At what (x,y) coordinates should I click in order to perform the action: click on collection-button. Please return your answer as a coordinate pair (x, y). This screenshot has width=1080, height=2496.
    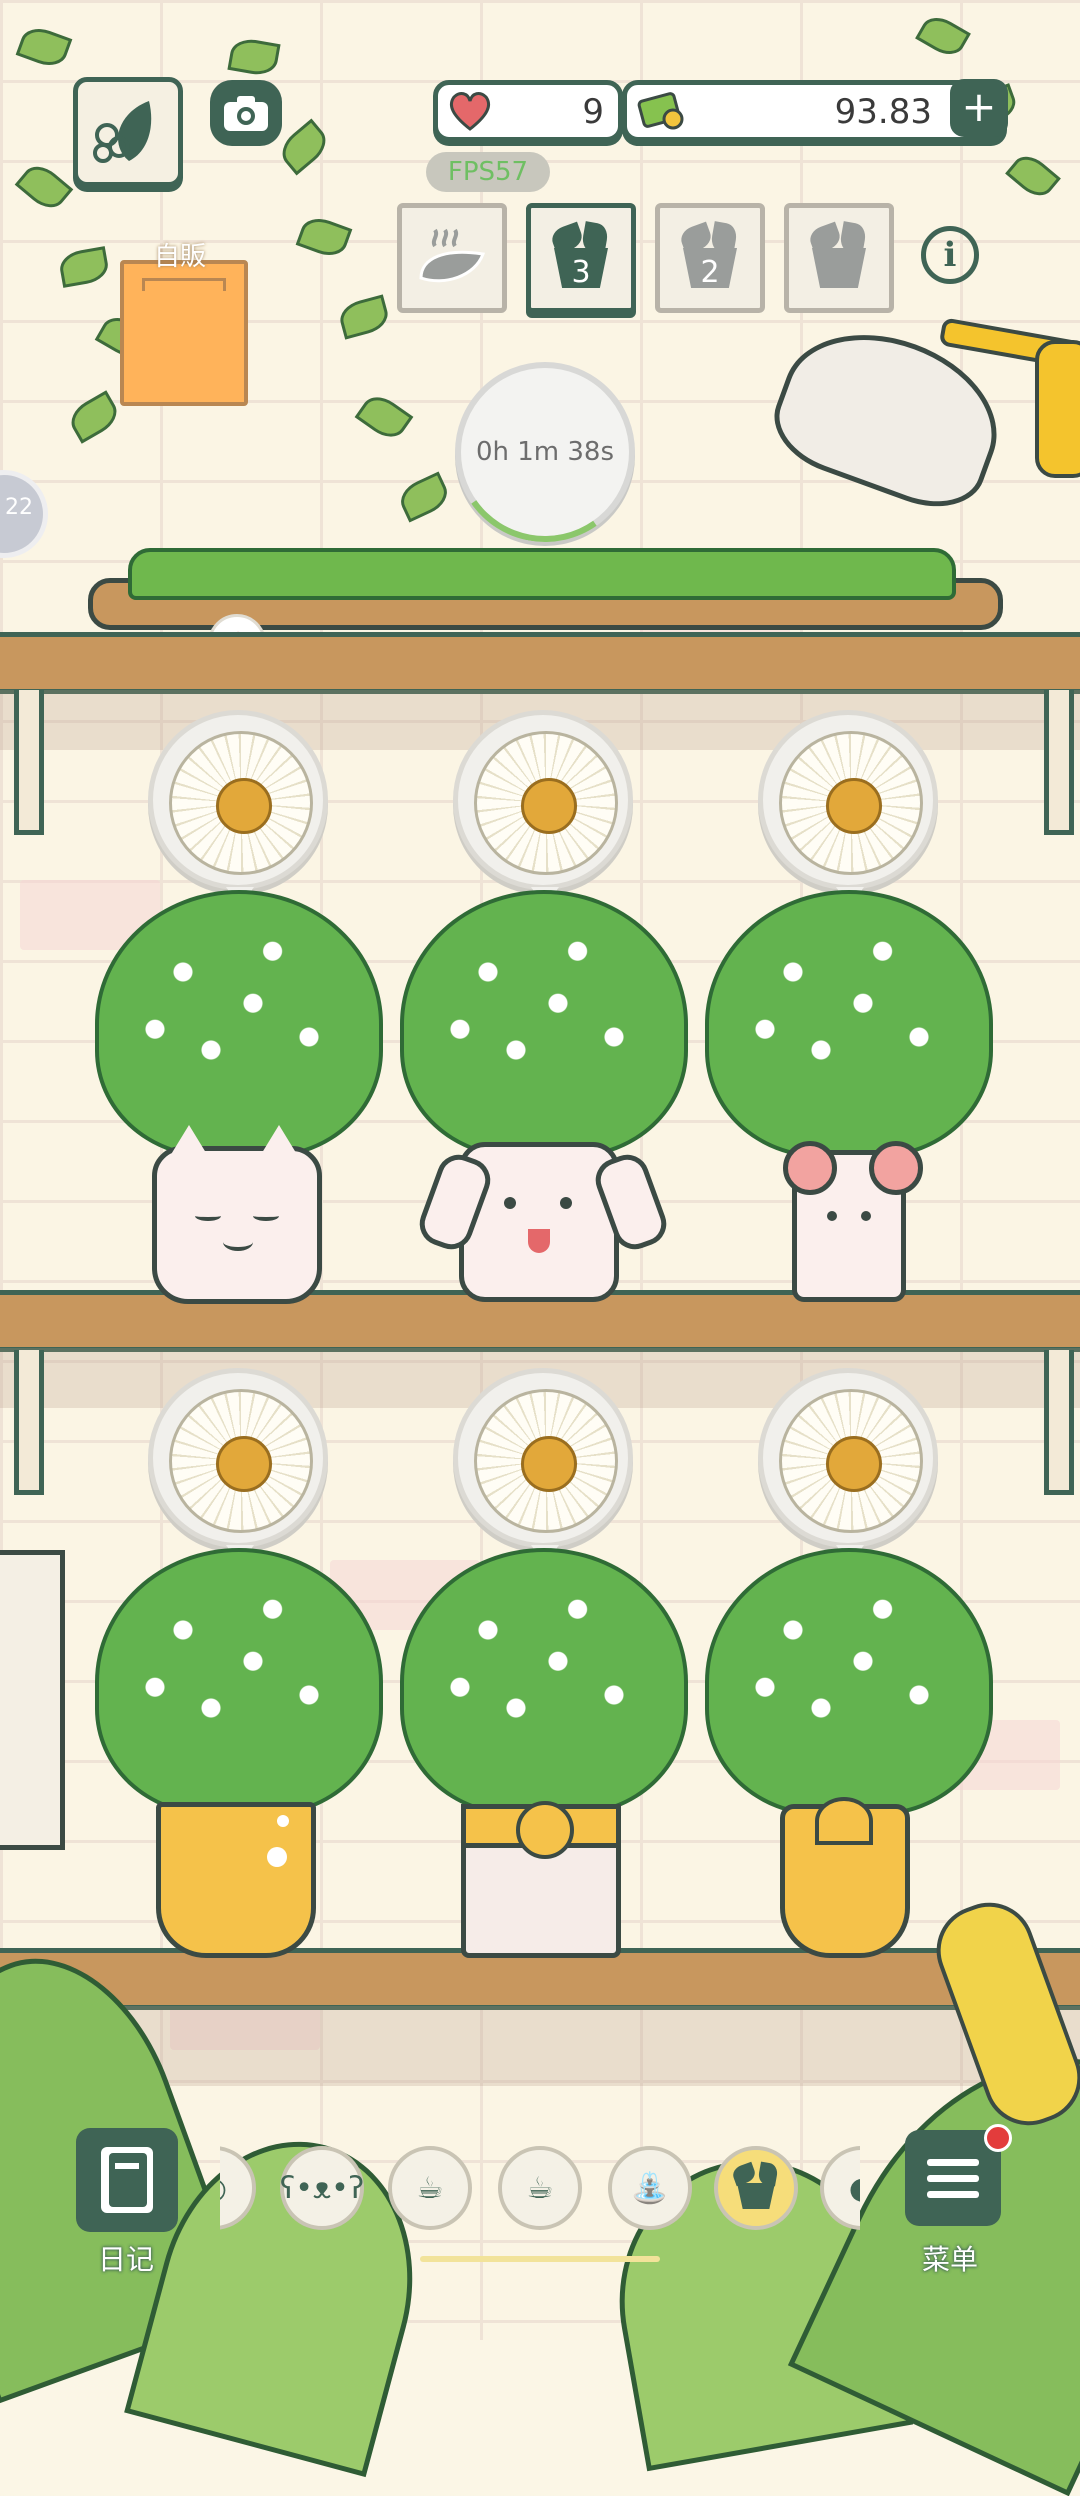
    Looking at the image, I should click on (128, 132).